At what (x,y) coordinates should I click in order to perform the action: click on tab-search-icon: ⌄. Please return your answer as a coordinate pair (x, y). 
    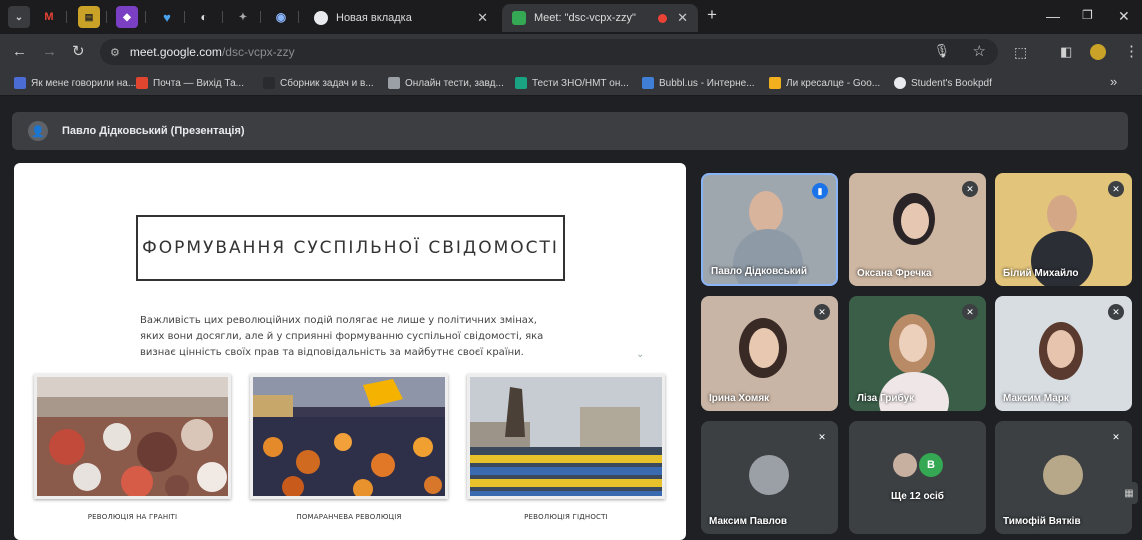
    Looking at the image, I should click on (19, 17).